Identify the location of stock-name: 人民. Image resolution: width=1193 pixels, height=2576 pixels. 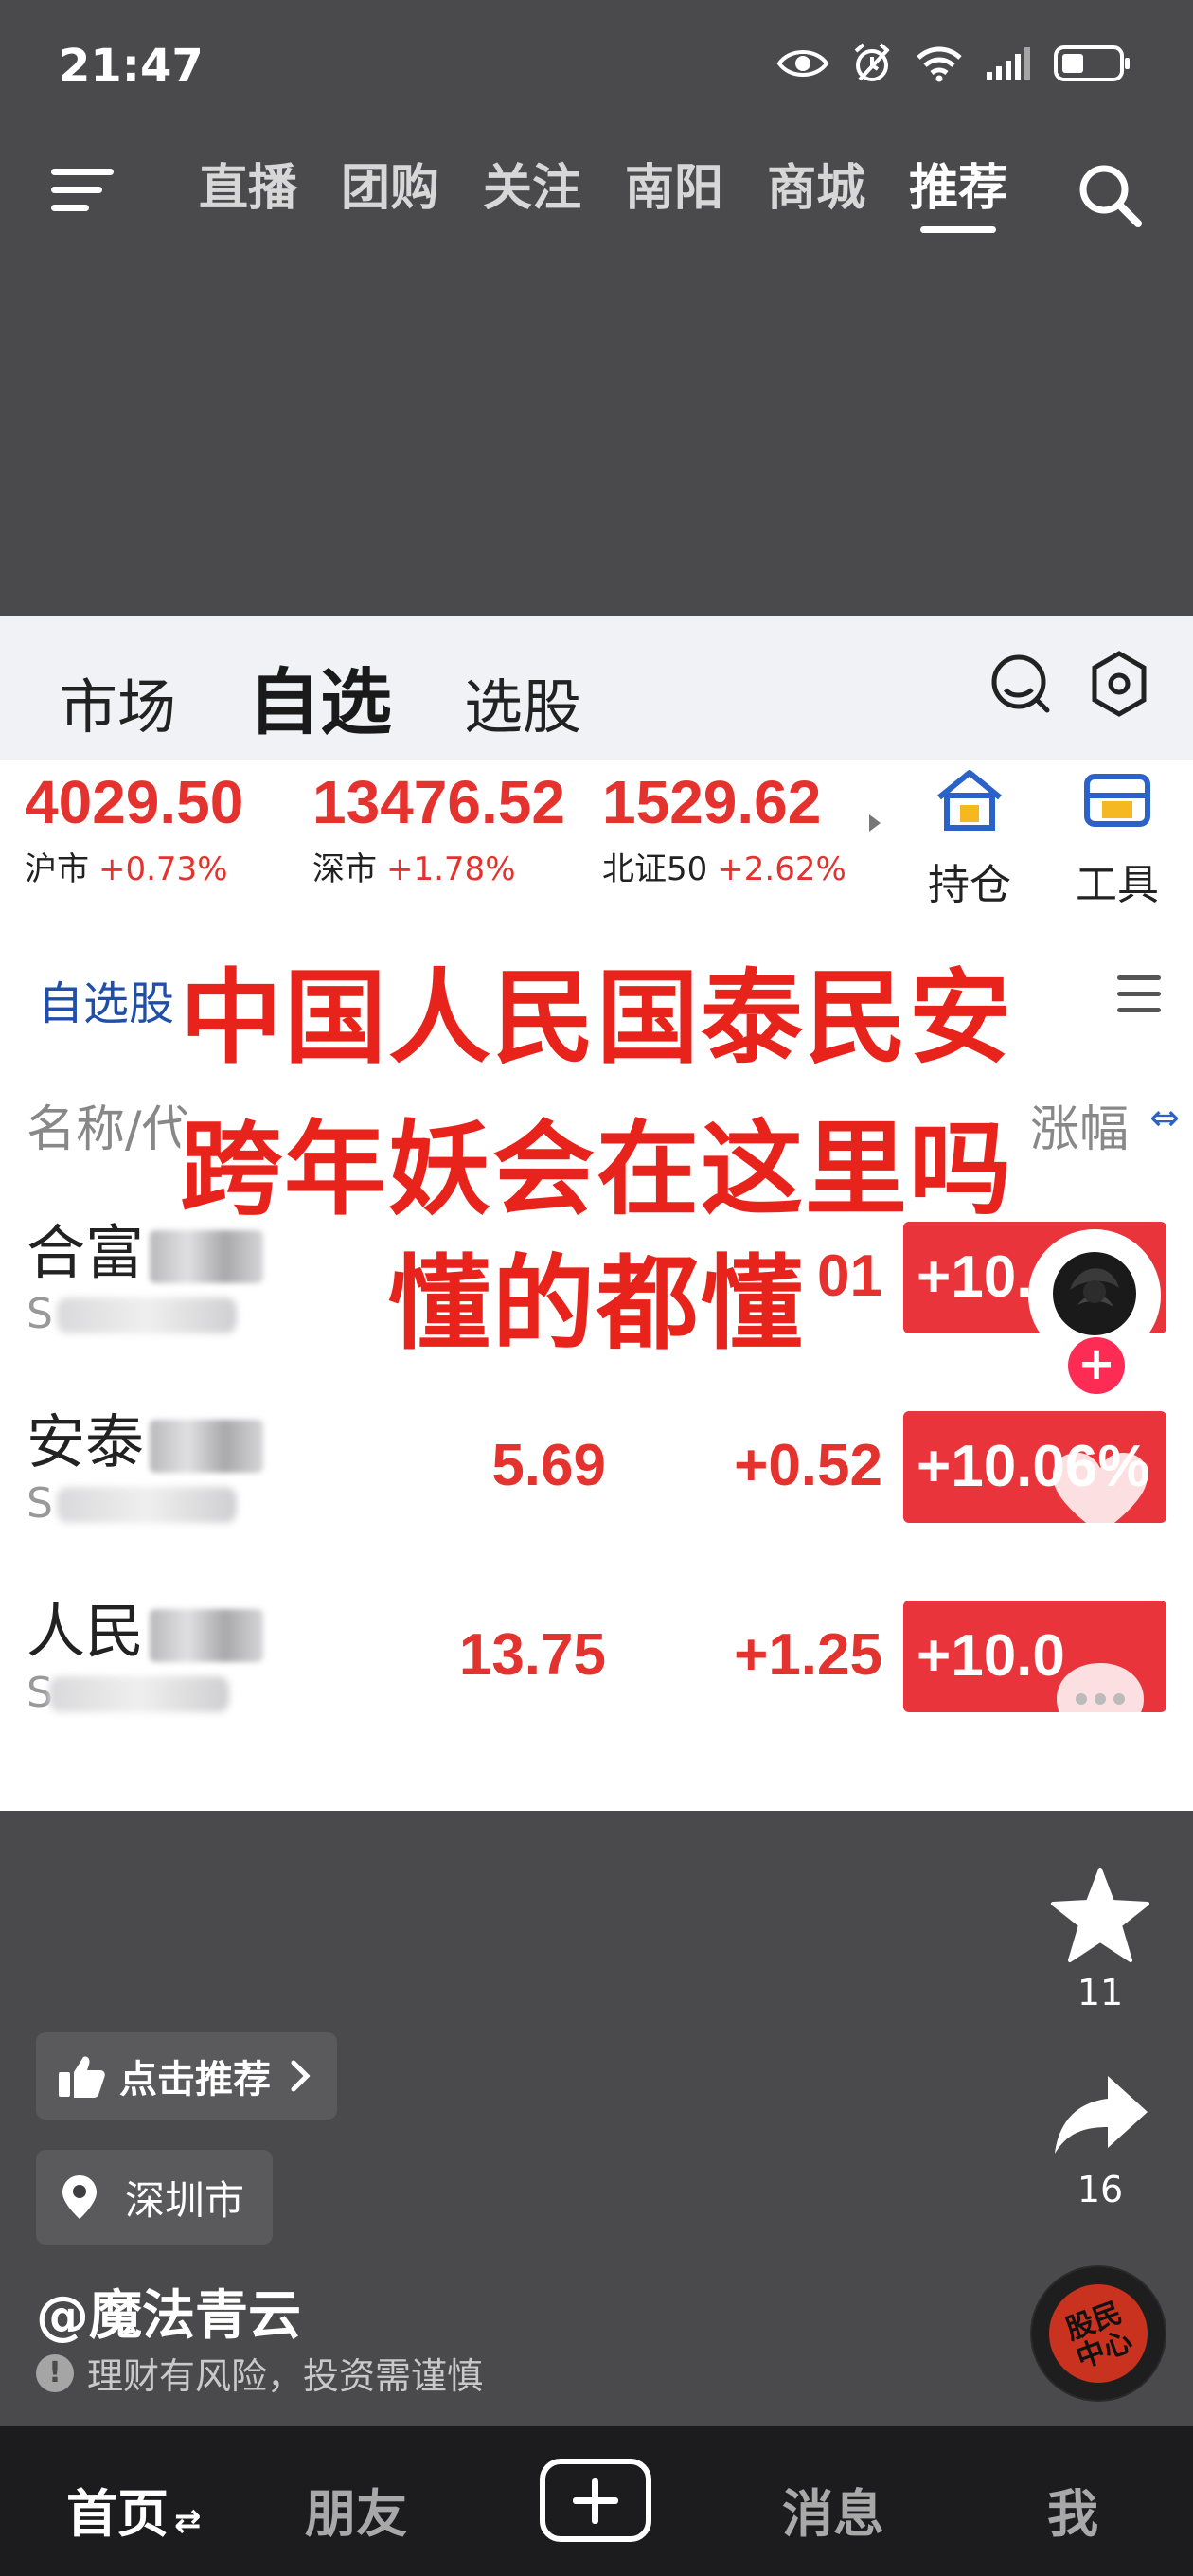
(86, 1631).